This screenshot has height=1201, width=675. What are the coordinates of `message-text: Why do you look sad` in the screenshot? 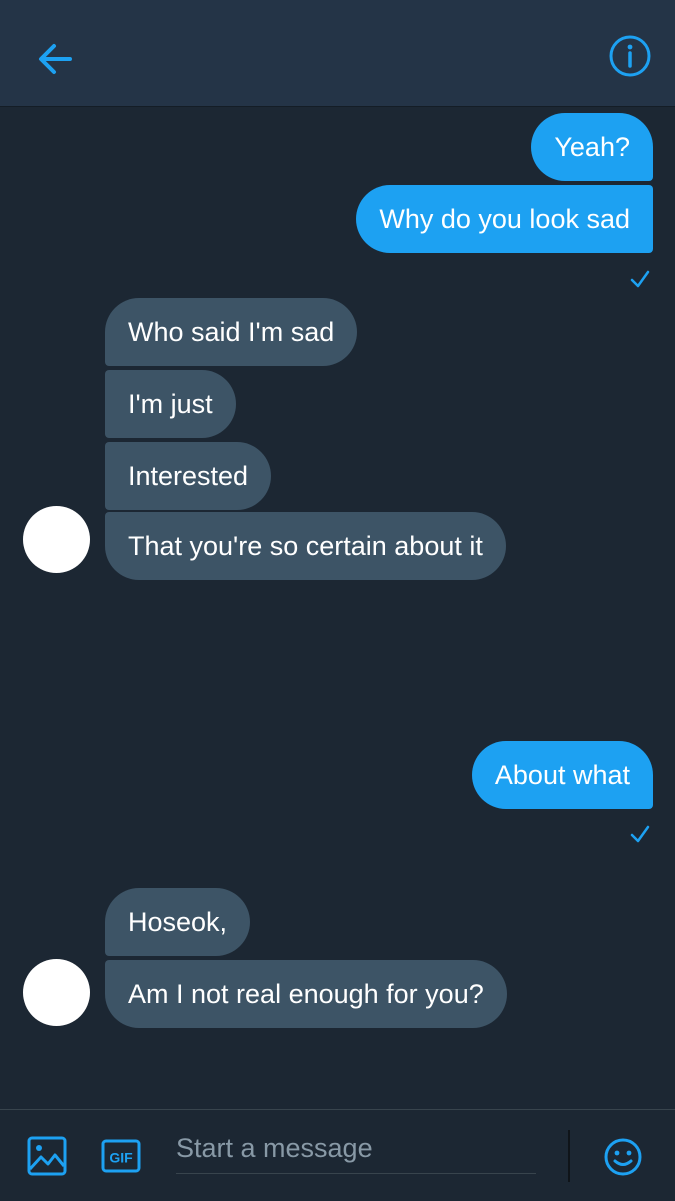 It's located at (504, 219).